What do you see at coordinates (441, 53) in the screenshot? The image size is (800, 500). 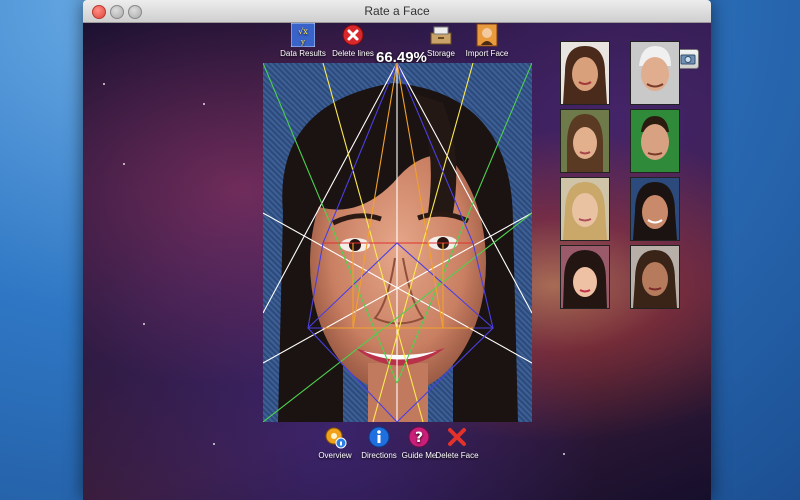 I see `storage-label: Storage` at bounding box center [441, 53].